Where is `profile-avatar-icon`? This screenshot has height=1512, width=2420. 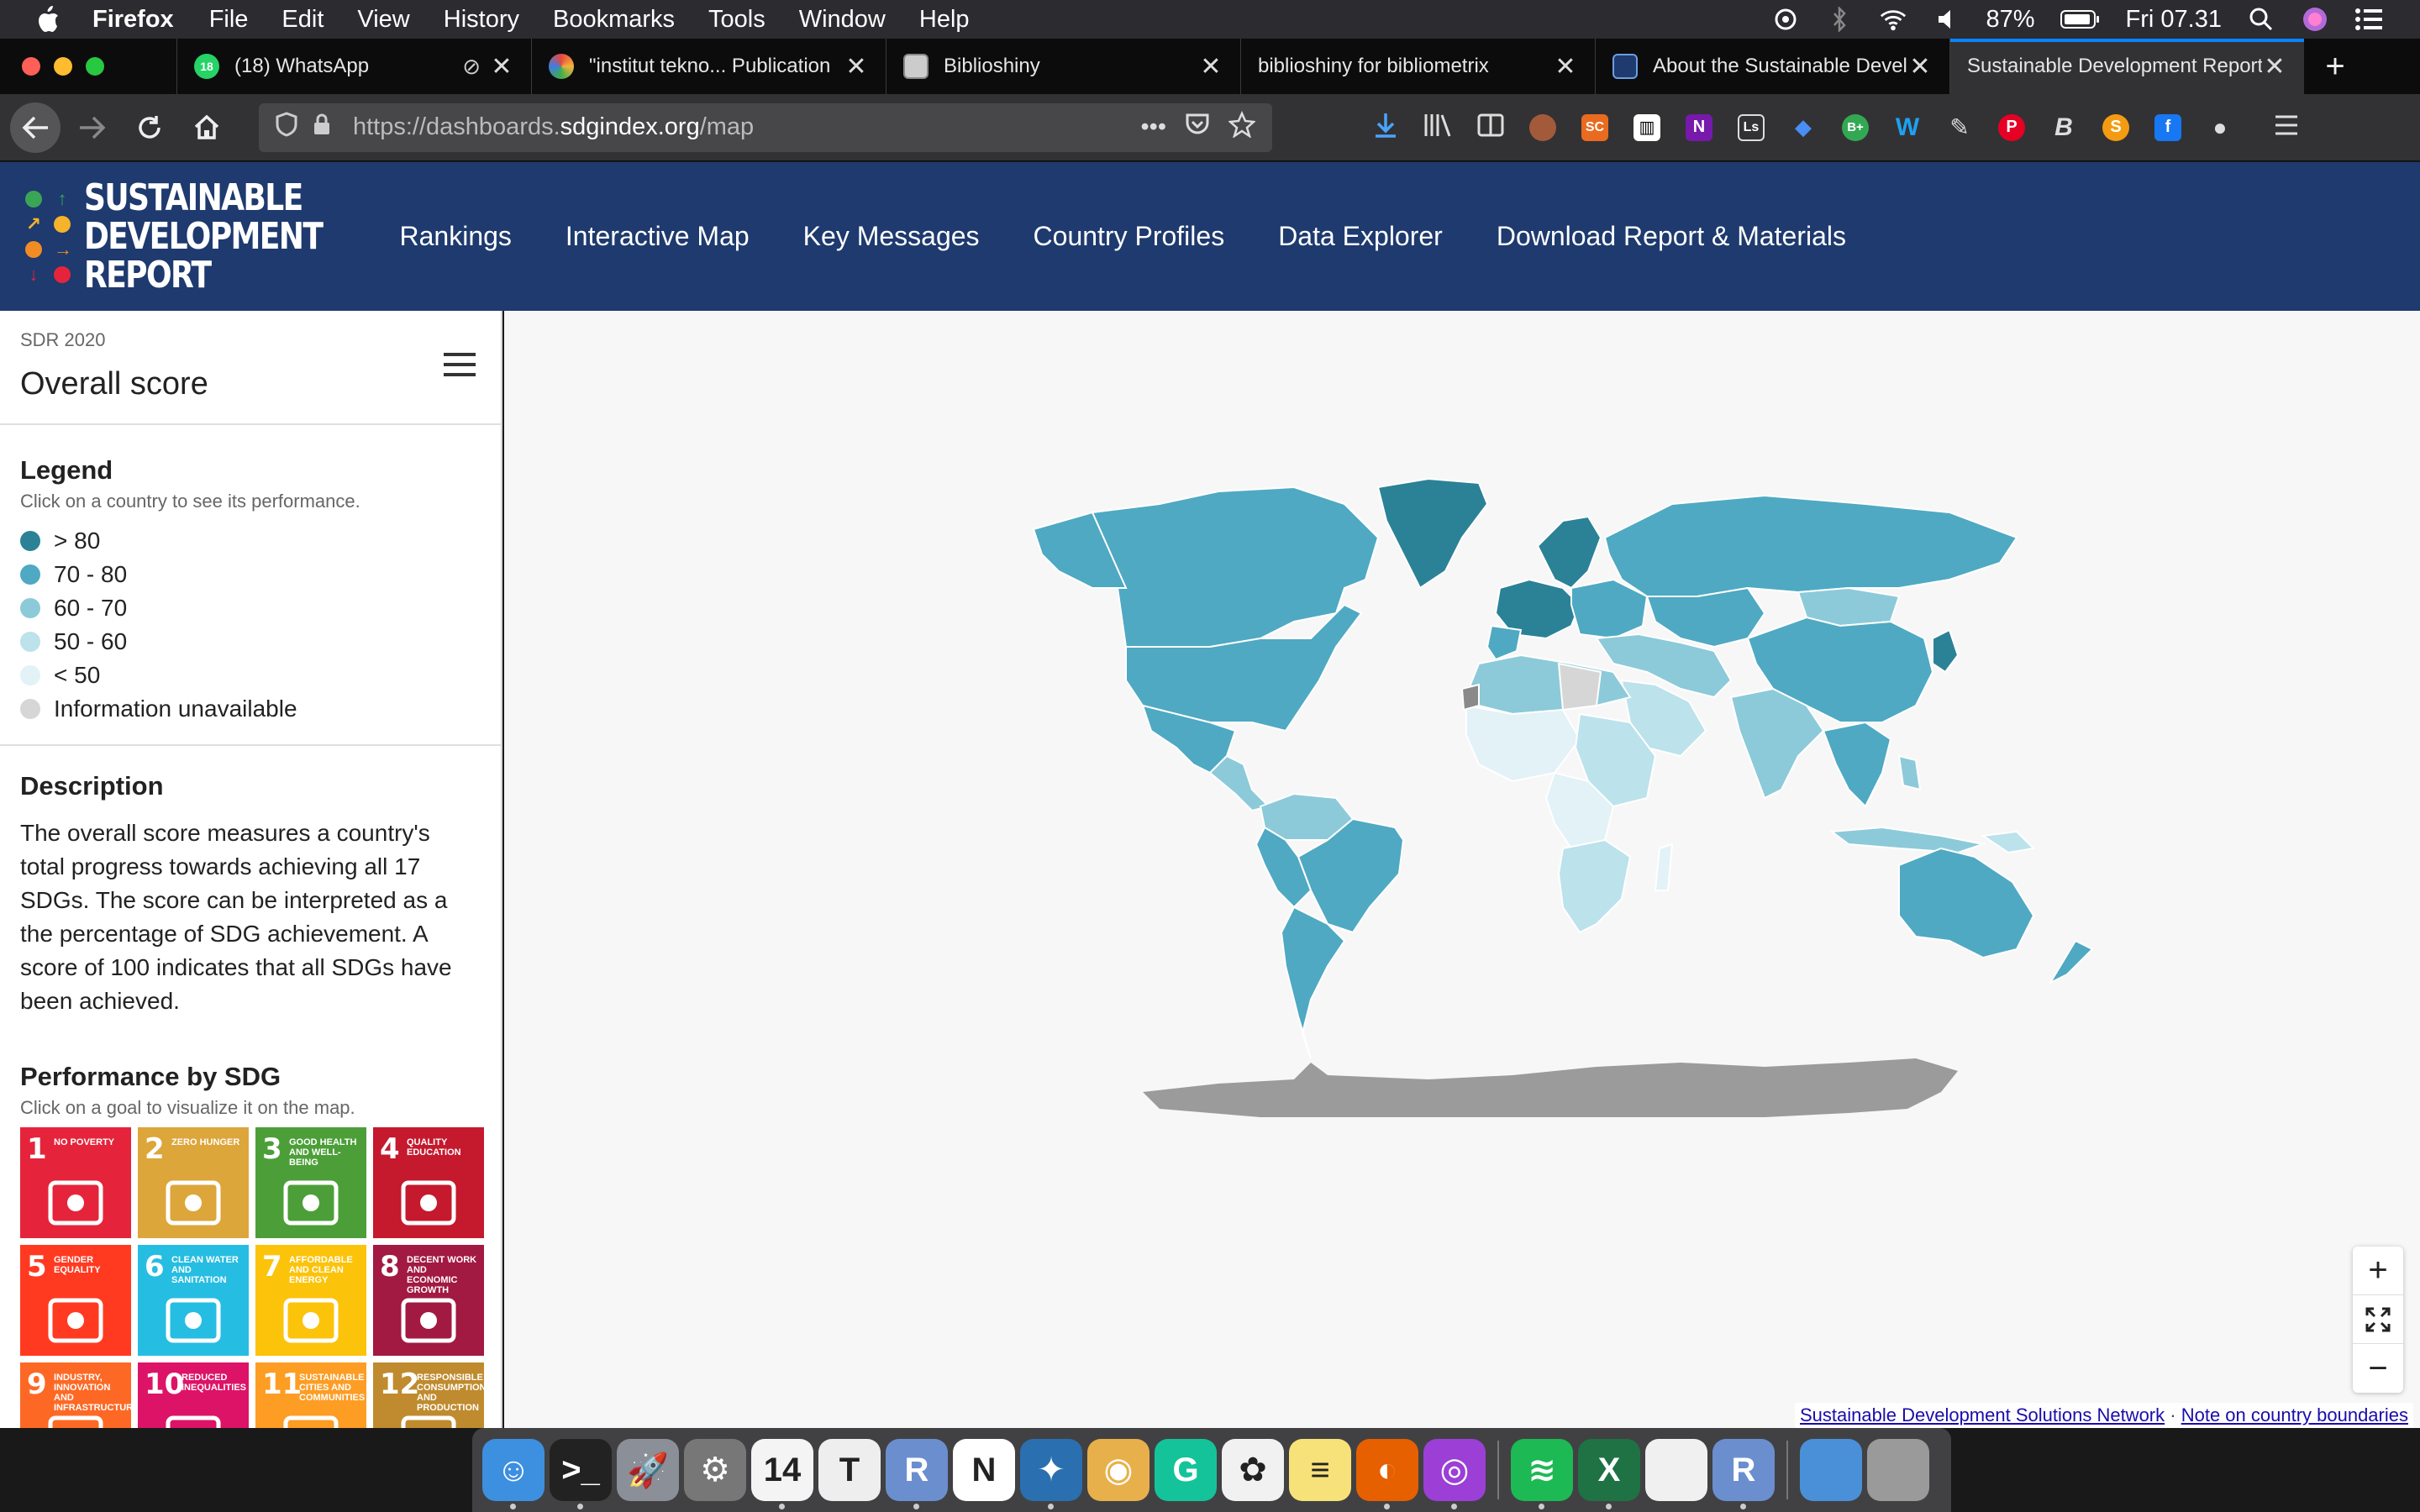
profile-avatar-icon is located at coordinates (1542, 127).